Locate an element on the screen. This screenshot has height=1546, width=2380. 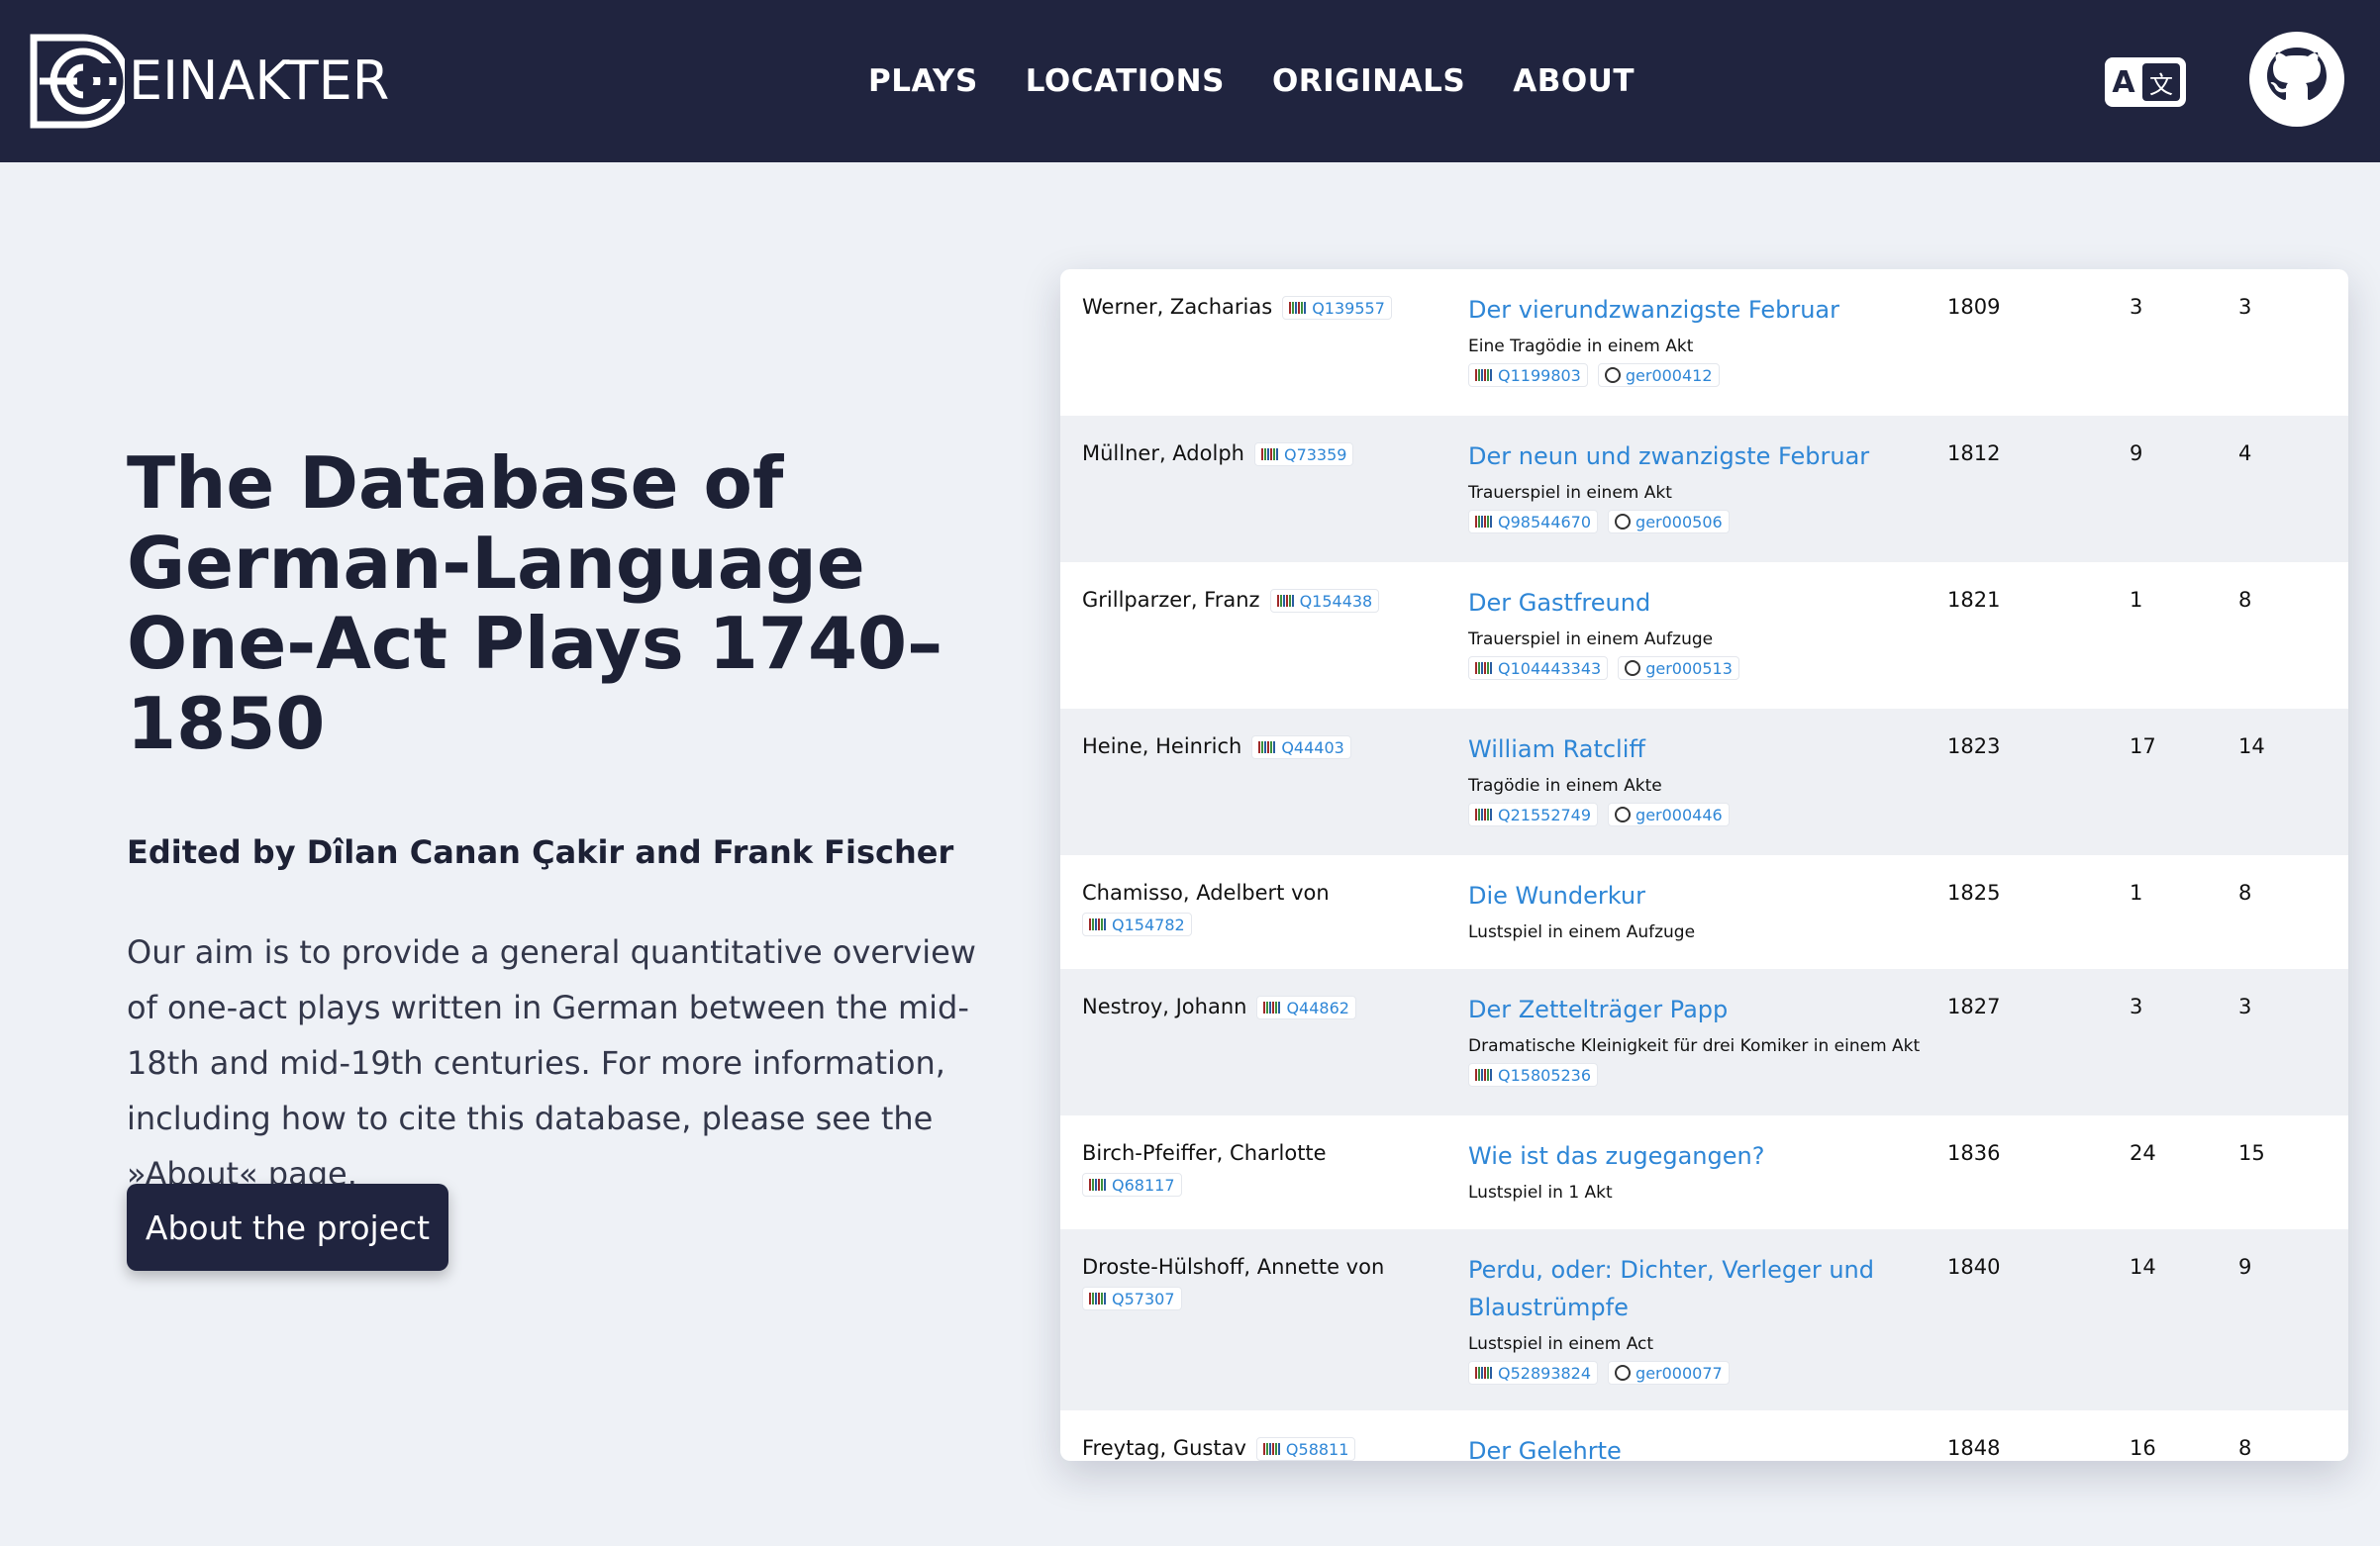
count-cell: 17 is located at coordinates (2143, 746).